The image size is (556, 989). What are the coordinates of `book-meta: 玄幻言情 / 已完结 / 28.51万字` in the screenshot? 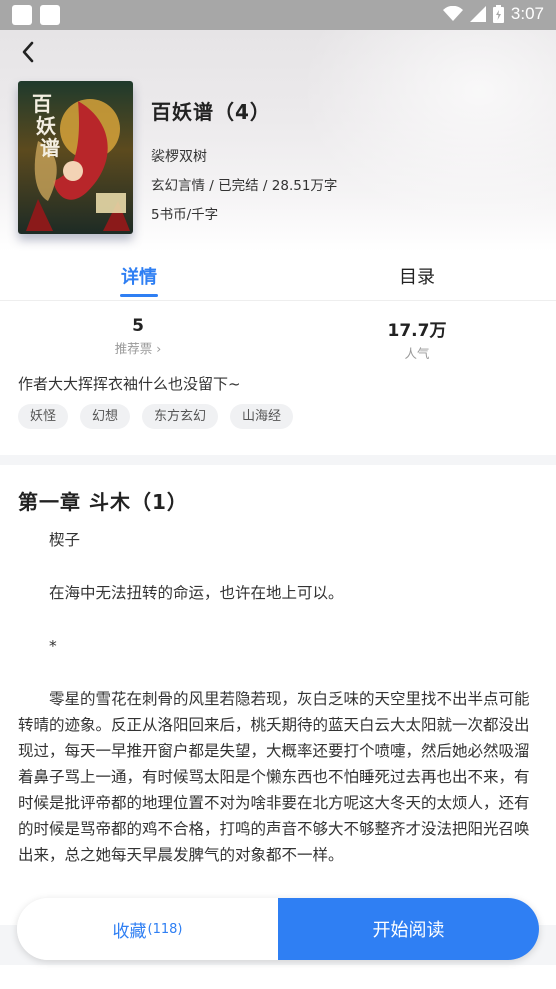 It's located at (244, 186).